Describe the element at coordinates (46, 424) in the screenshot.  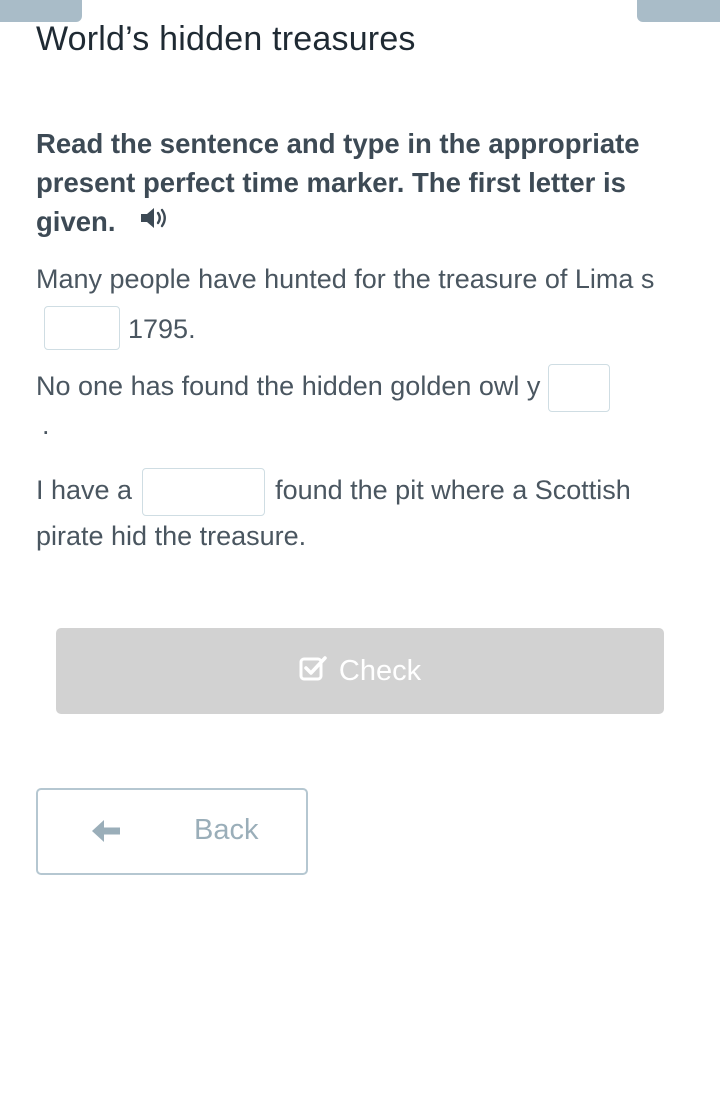
I see `sentence-2-after: .` at that location.